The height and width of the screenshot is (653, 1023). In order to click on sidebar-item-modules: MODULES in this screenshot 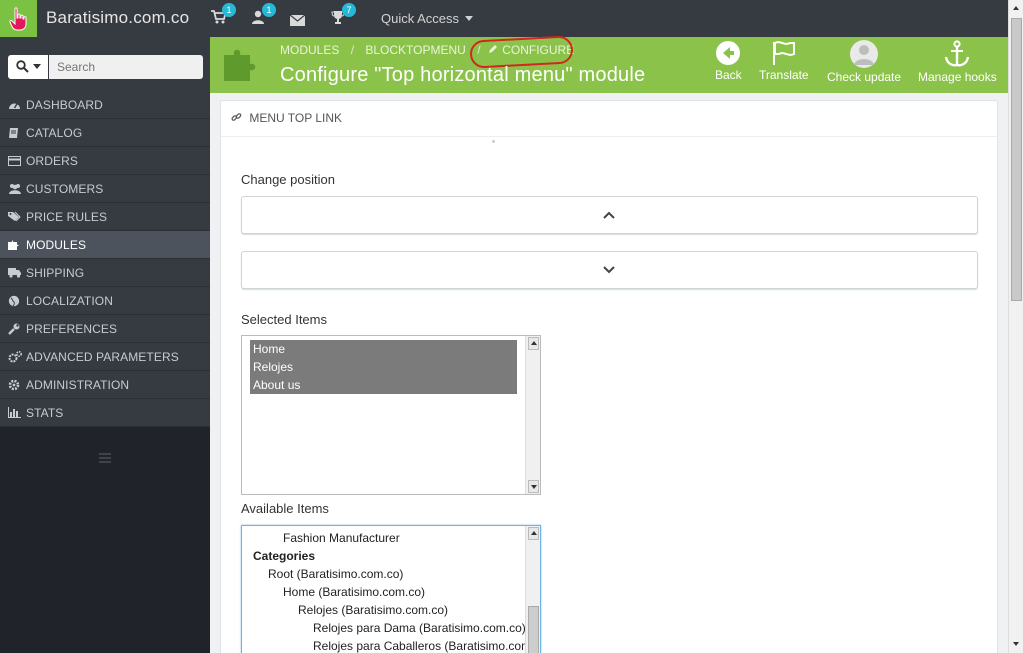, I will do `click(105, 245)`.